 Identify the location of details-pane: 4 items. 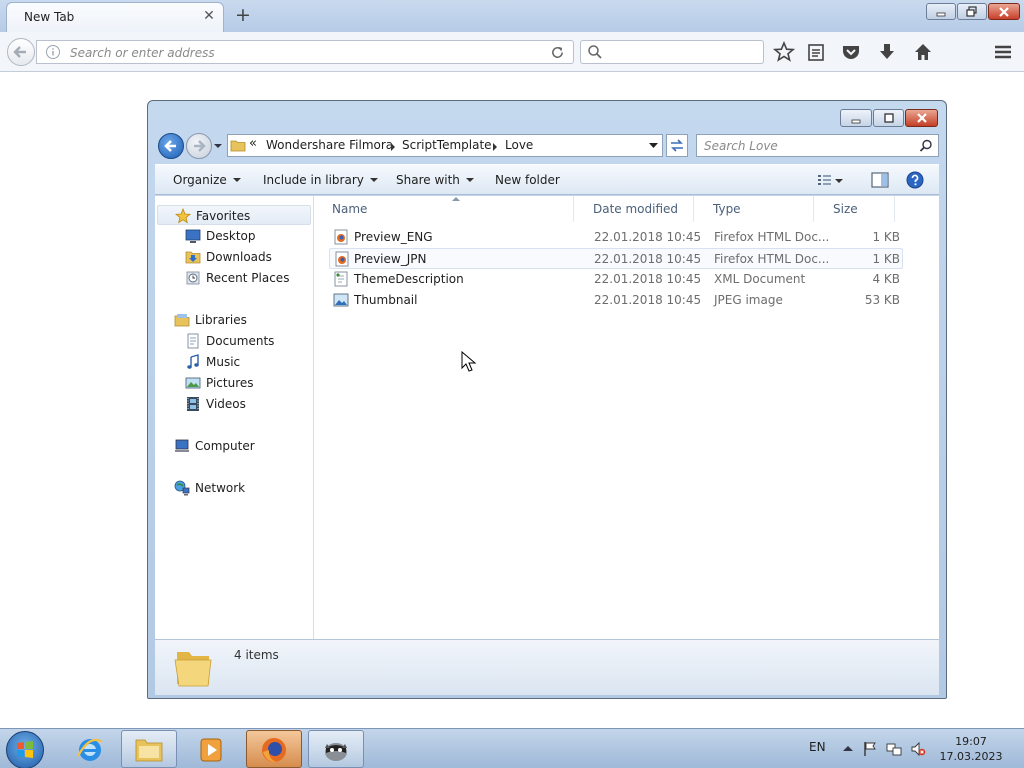
(547, 667).